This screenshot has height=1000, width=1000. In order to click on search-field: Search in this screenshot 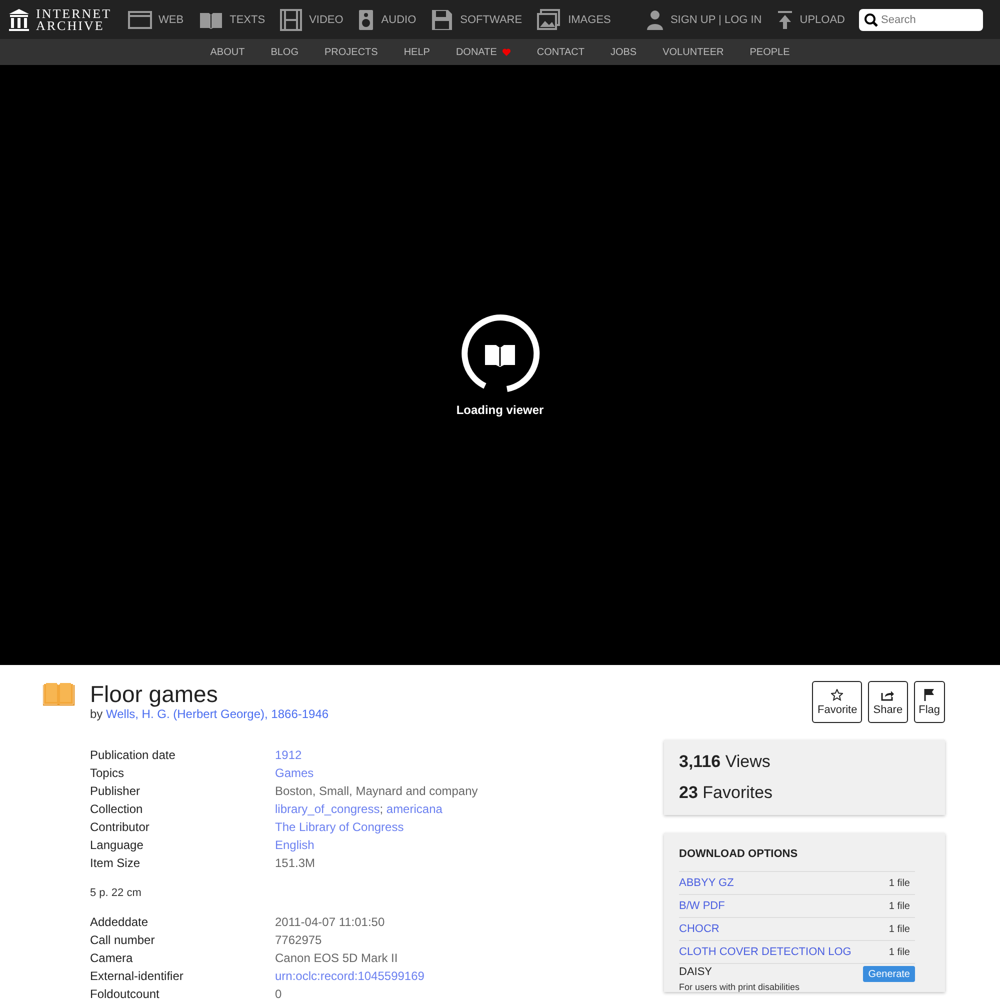, I will do `click(921, 19)`.